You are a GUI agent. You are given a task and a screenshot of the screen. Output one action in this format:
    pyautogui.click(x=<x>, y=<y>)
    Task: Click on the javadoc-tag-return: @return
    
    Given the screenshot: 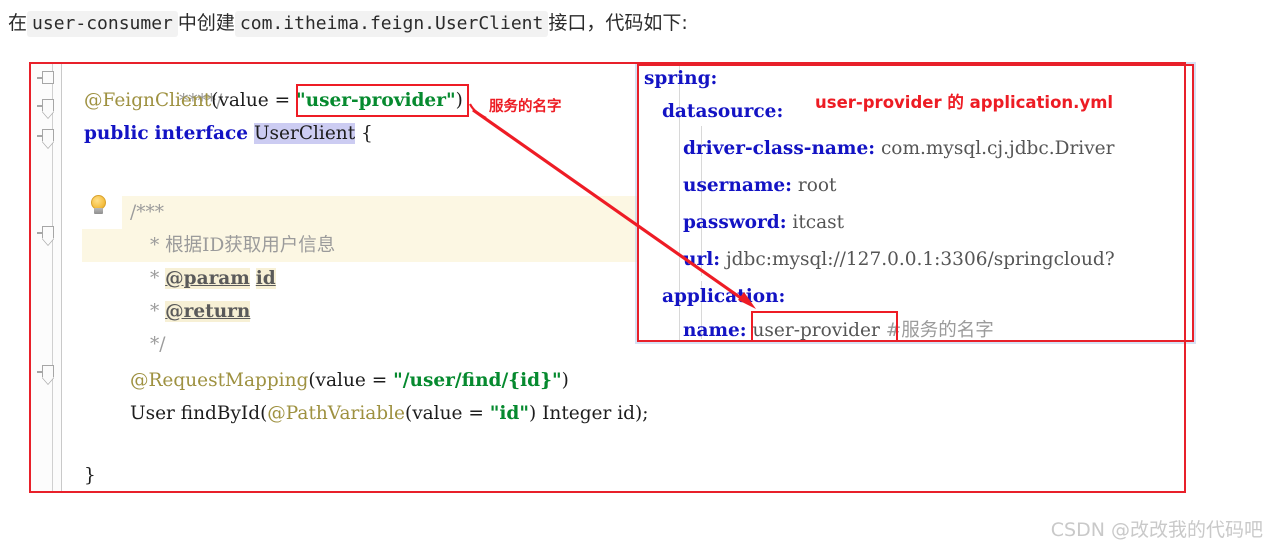 What is the action you would take?
    pyautogui.click(x=208, y=311)
    